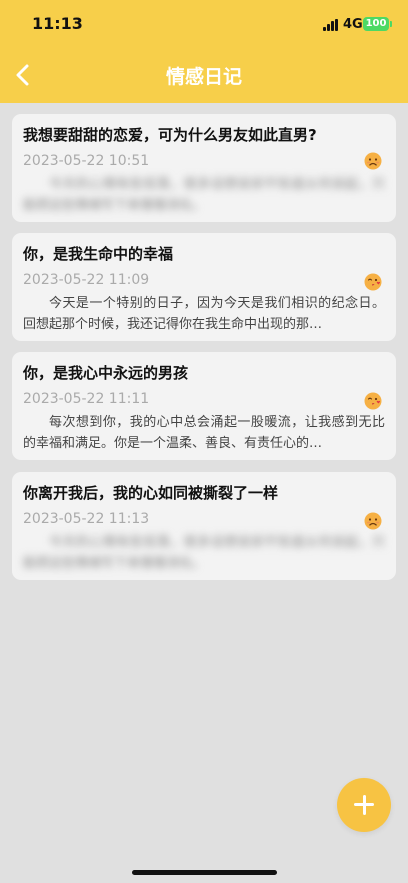  I want to click on app-header: 11:13 4G 100 情感日记, so click(204, 51).